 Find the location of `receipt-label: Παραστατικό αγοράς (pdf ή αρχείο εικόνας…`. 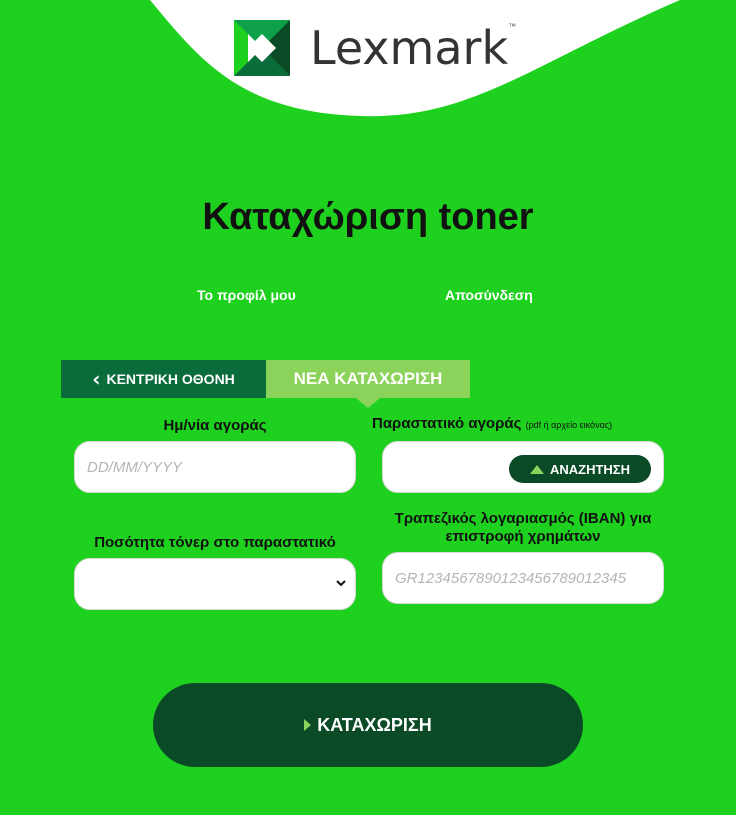

receipt-label: Παραστατικό αγοράς (pdf ή αρχείο εικόνας… is located at coordinates (524, 423).